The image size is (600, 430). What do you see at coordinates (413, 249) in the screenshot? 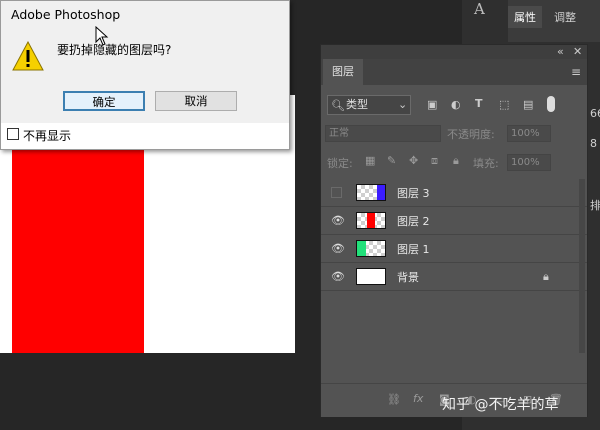
I see `layer-name: 图层 1` at bounding box center [413, 249].